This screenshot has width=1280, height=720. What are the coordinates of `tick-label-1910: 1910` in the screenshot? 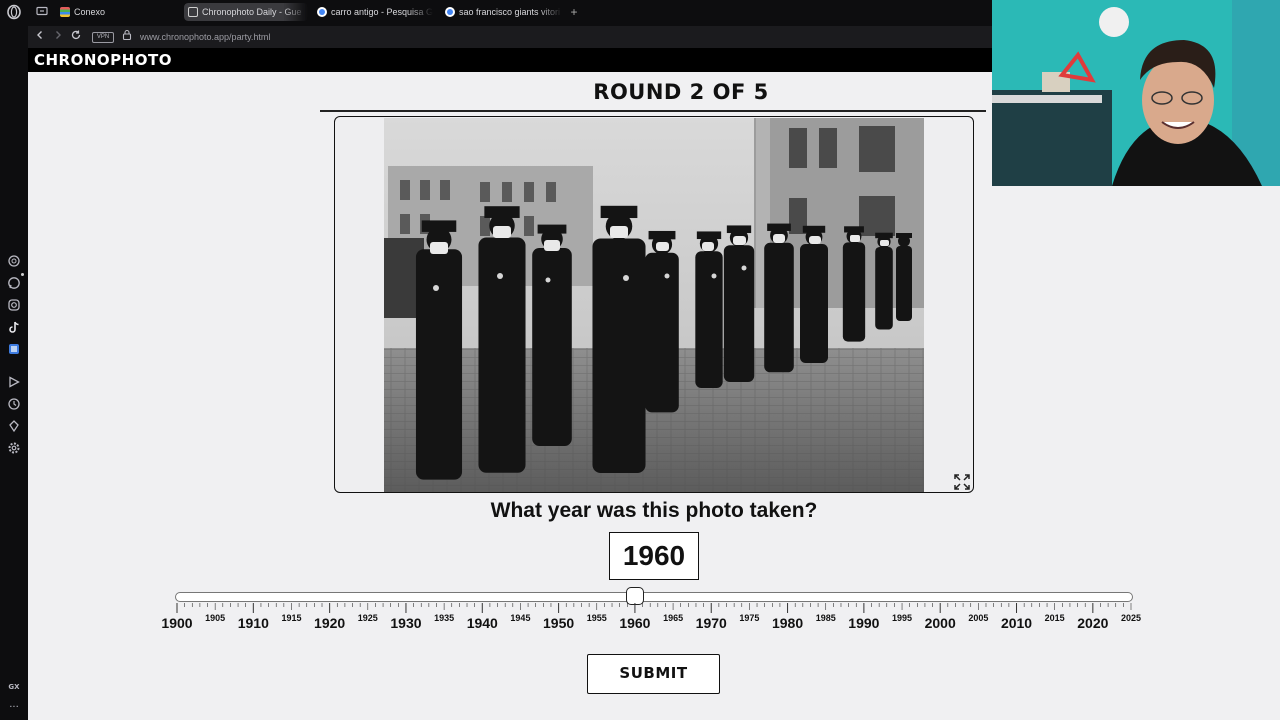 It's located at (253, 623).